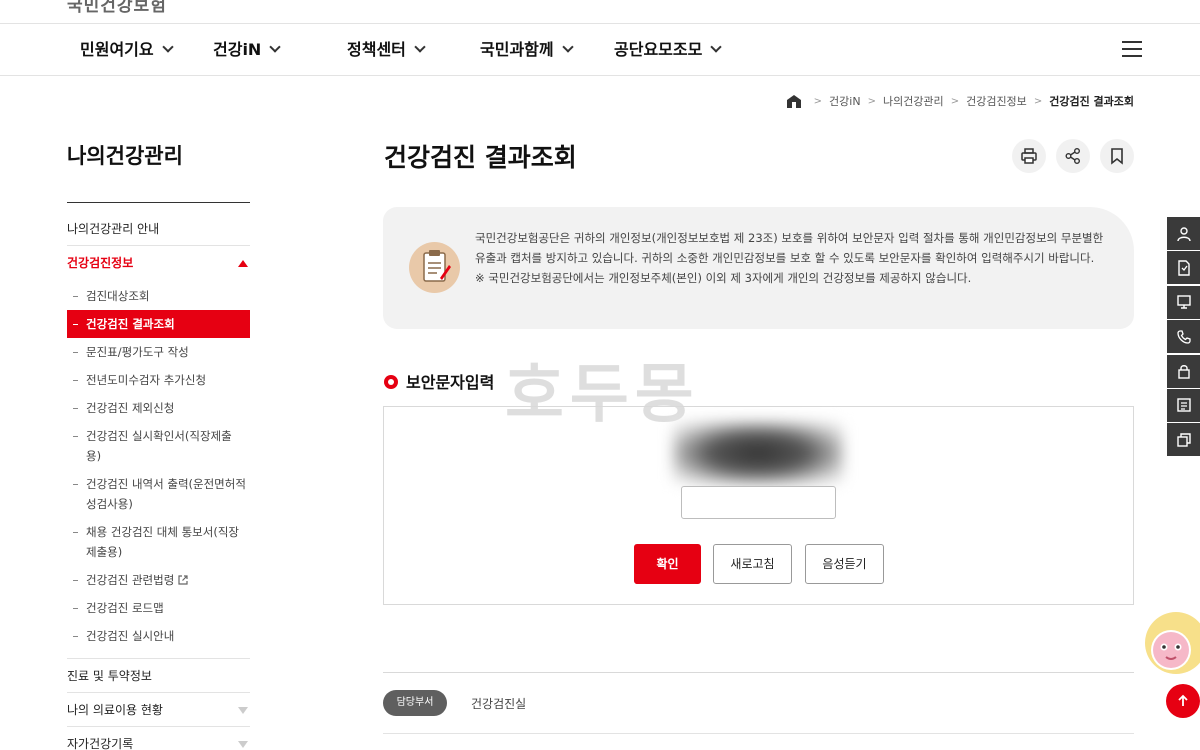 The height and width of the screenshot is (750, 1200). I want to click on gnb-label: 건강iN, so click(237, 49).